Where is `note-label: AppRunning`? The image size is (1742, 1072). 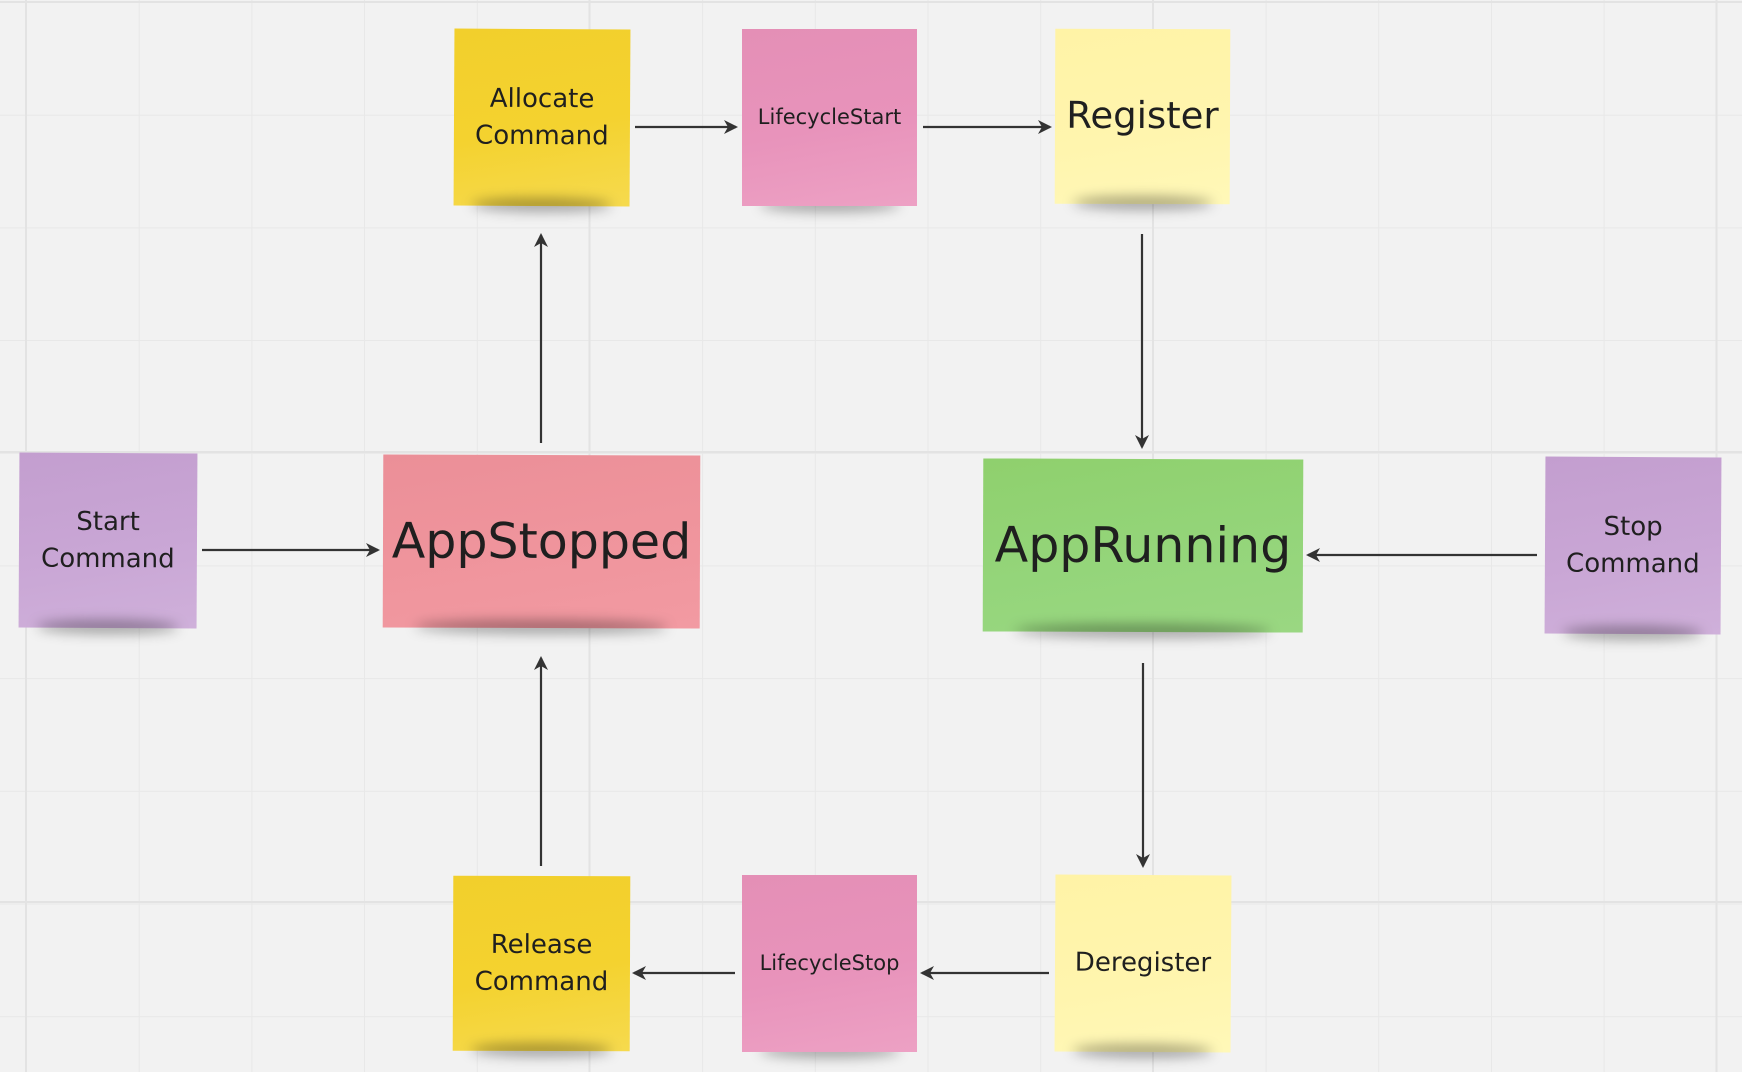 note-label: AppRunning is located at coordinates (1143, 545).